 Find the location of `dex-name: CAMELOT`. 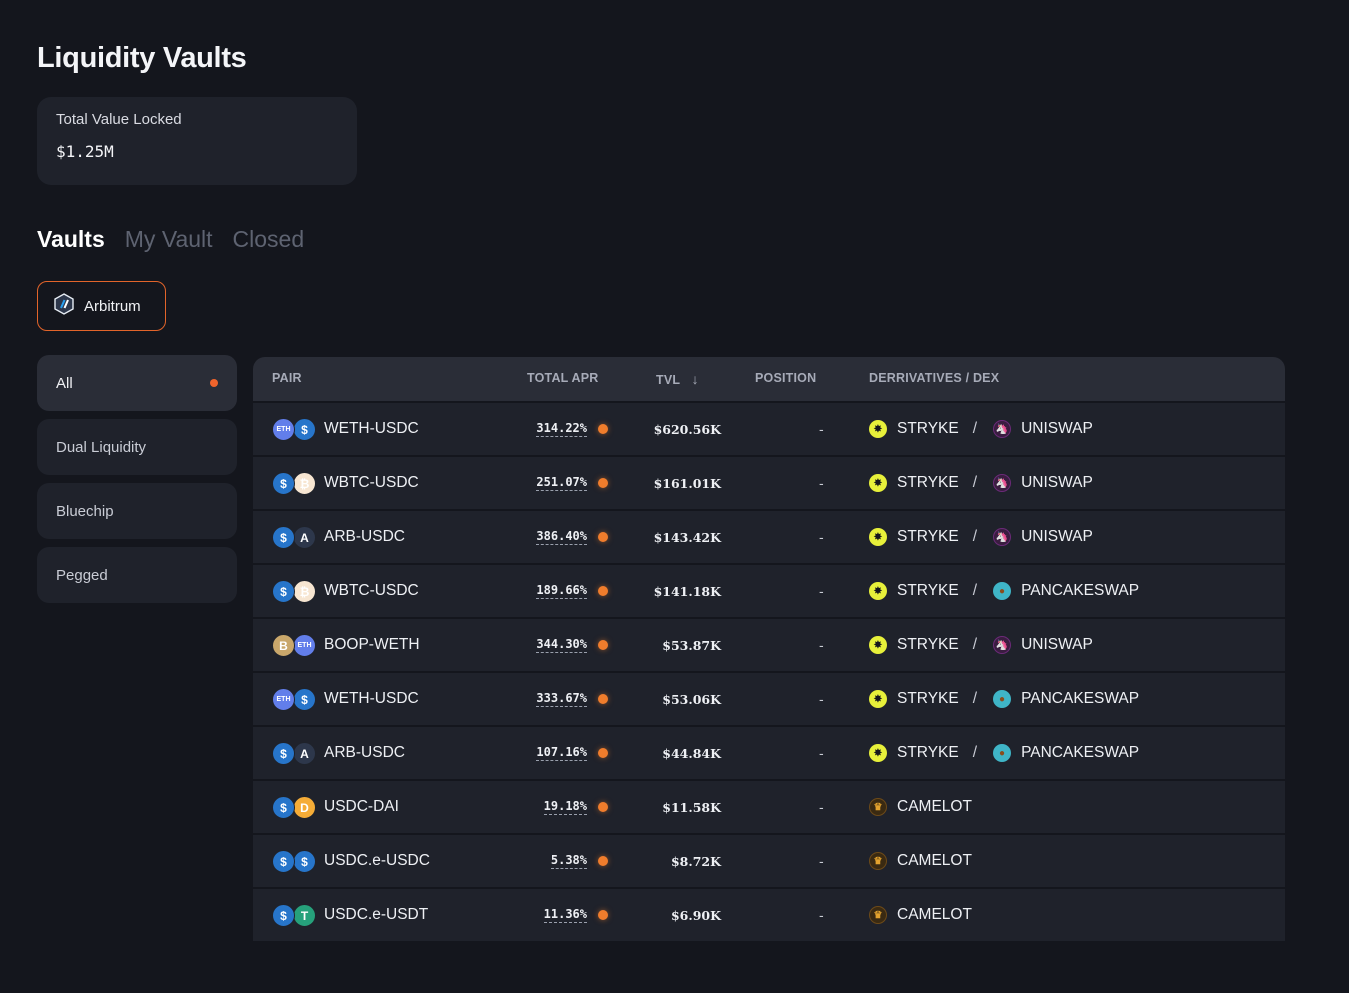

dex-name: CAMELOT is located at coordinates (934, 806).